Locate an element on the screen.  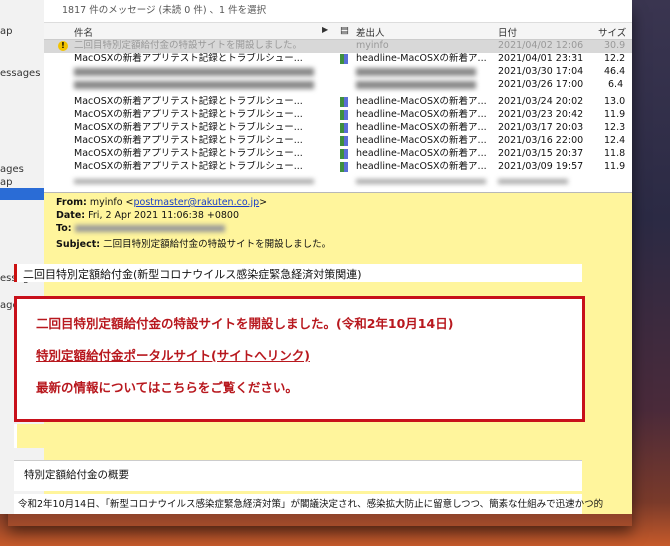
message-size: 12.3 is located at coordinates (615, 127).